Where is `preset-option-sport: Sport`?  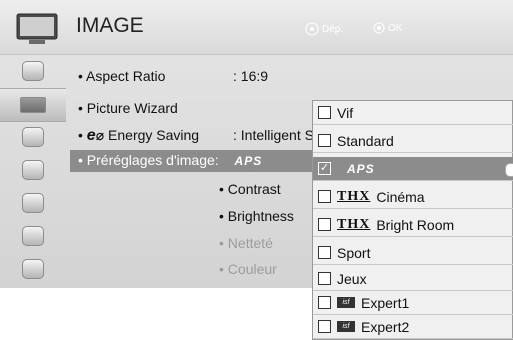 preset-option-sport: Sport is located at coordinates (413, 253).